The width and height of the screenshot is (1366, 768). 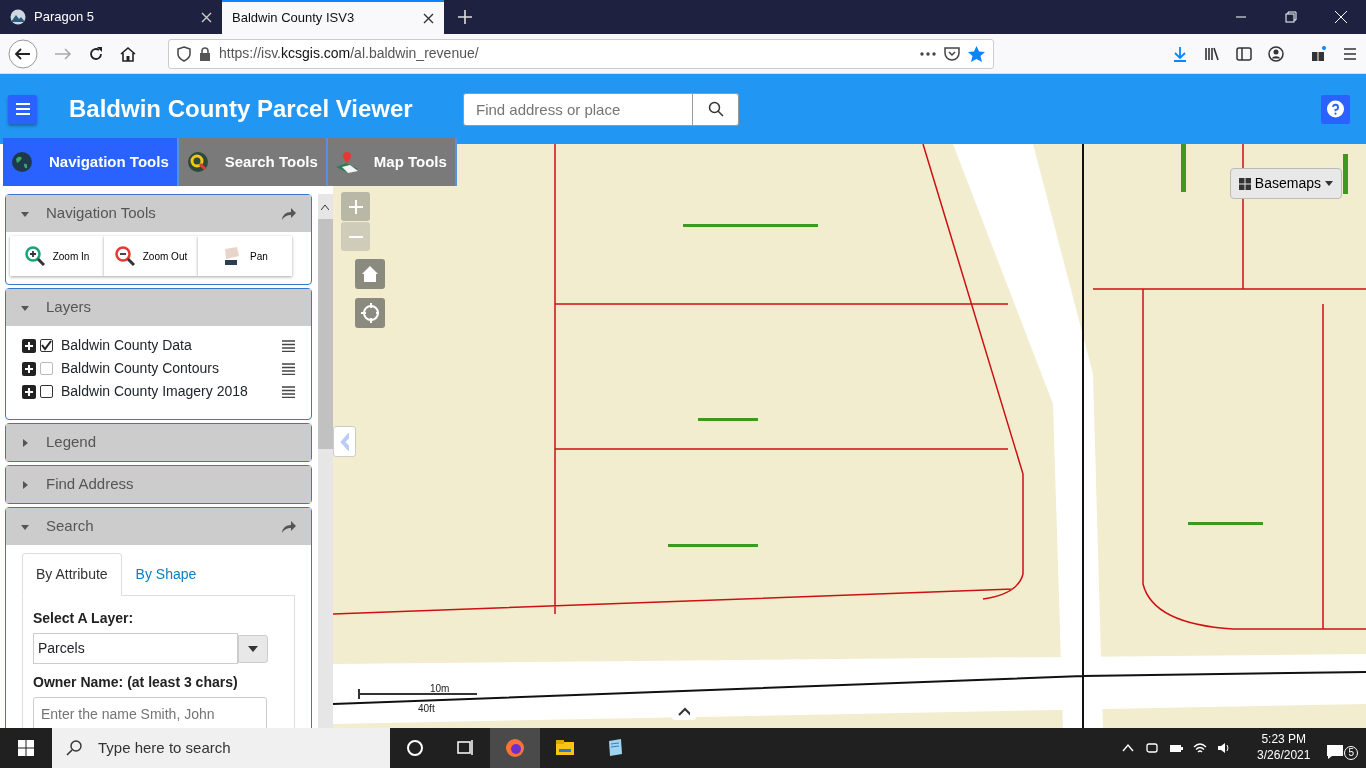 I want to click on gift-icon, so click(x=1318, y=53).